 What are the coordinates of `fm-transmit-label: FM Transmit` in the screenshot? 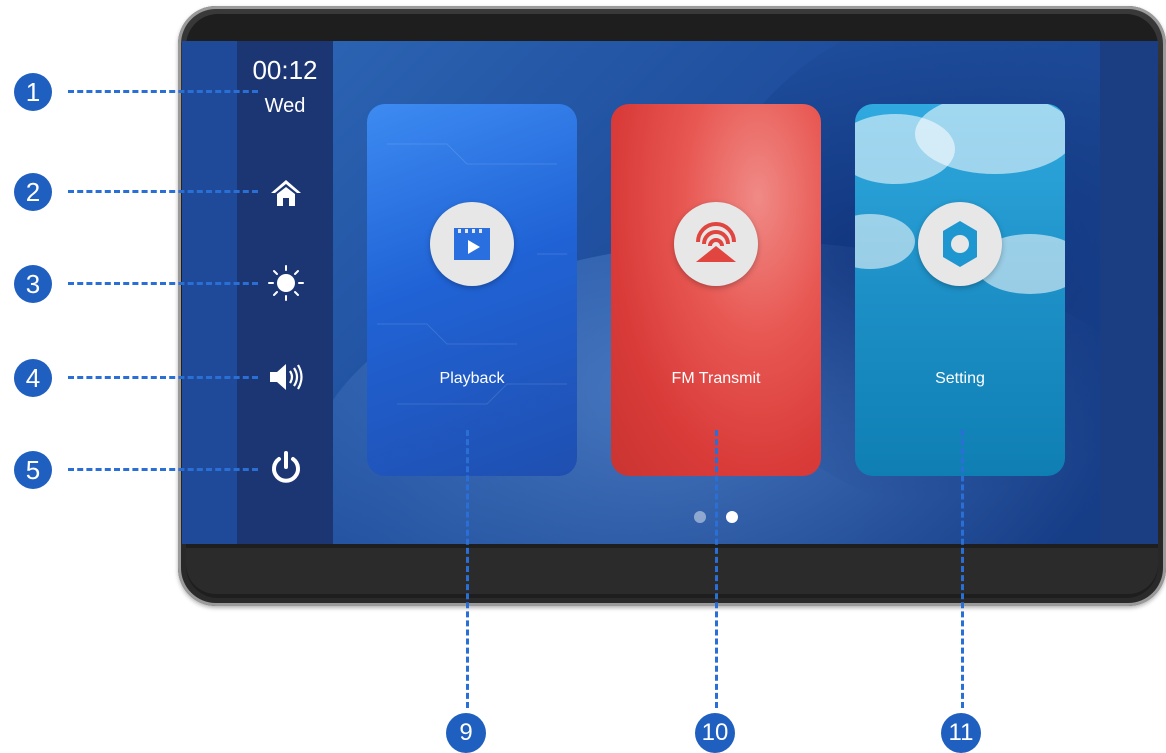 It's located at (716, 378).